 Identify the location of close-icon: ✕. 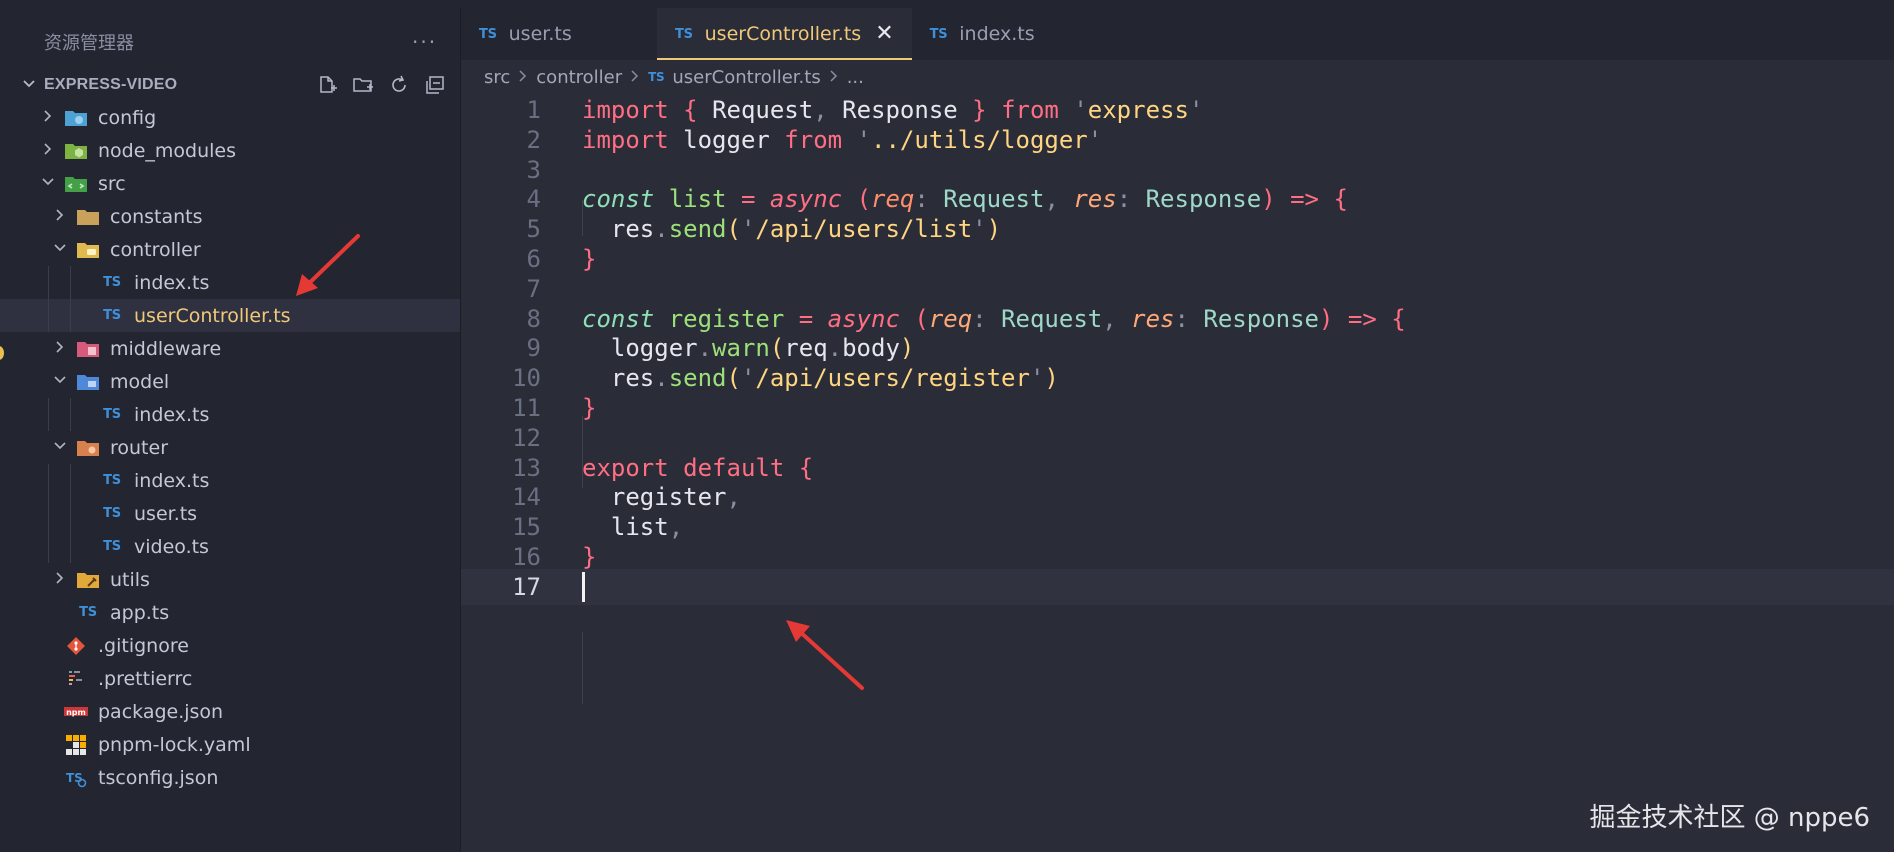
(884, 34).